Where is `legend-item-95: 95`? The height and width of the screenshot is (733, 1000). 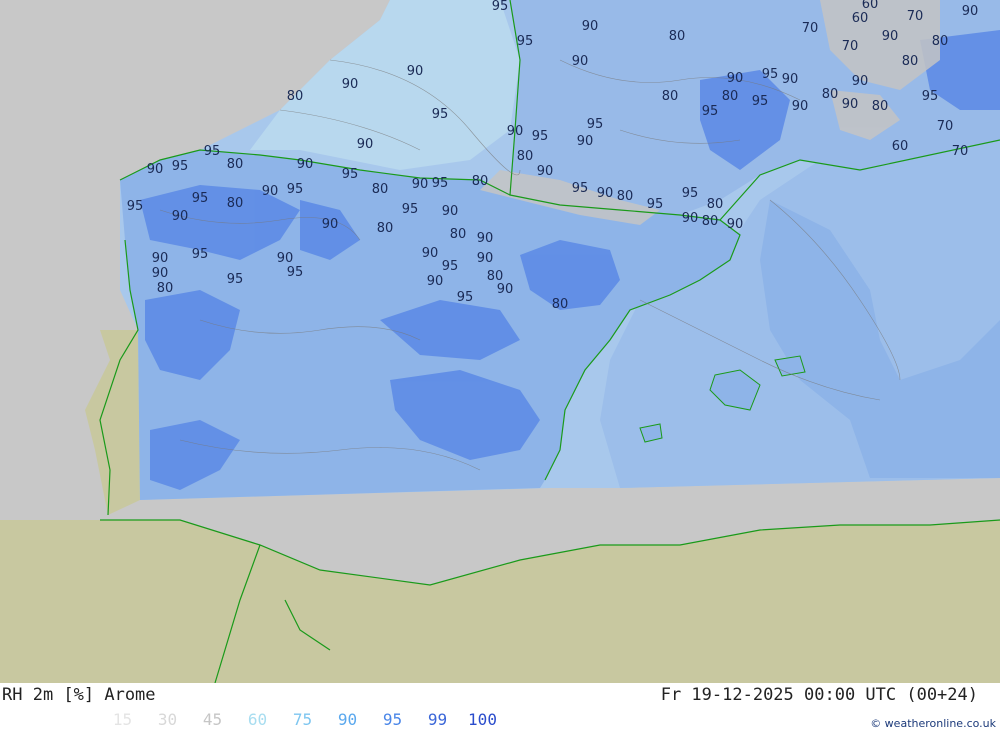 legend-item-95: 95 is located at coordinates (392, 719).